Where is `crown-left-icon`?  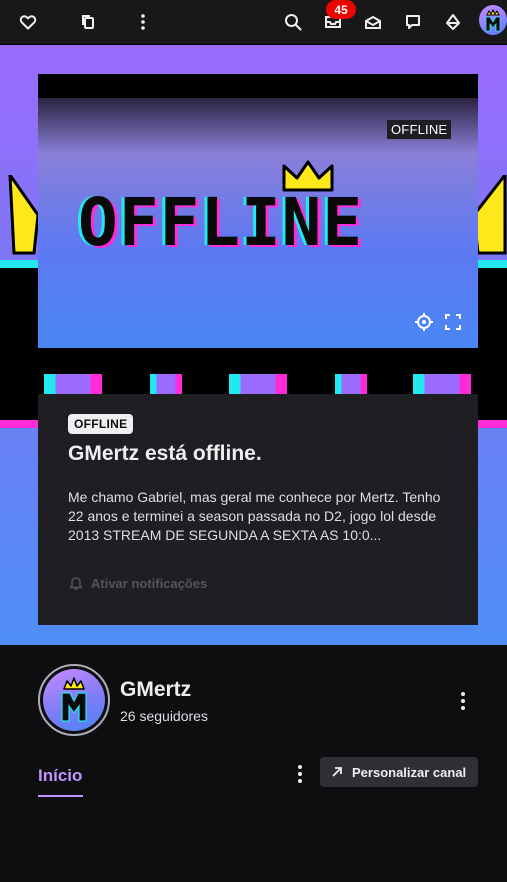 crown-left-icon is located at coordinates (24, 215).